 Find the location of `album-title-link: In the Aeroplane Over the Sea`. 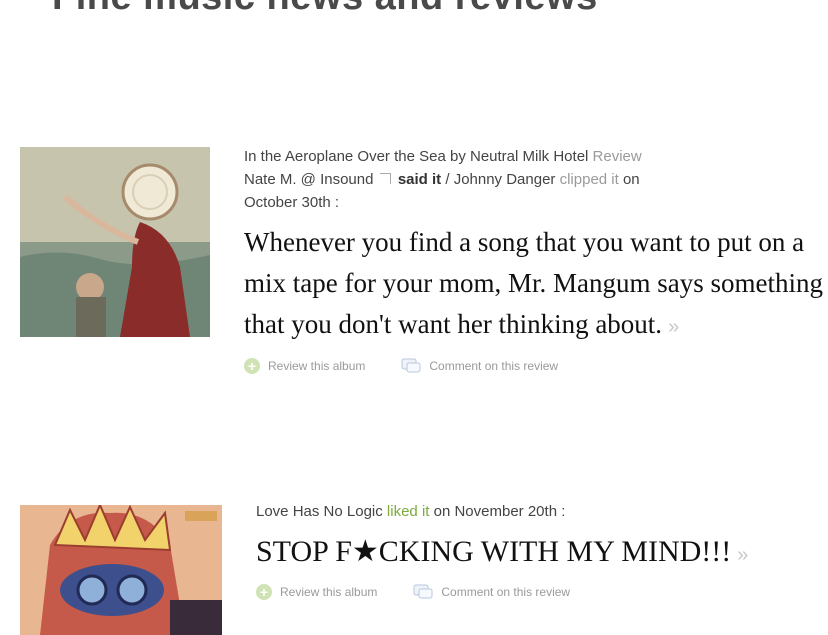

album-title-link: In the Aeroplane Over the Sea is located at coordinates (345, 156).